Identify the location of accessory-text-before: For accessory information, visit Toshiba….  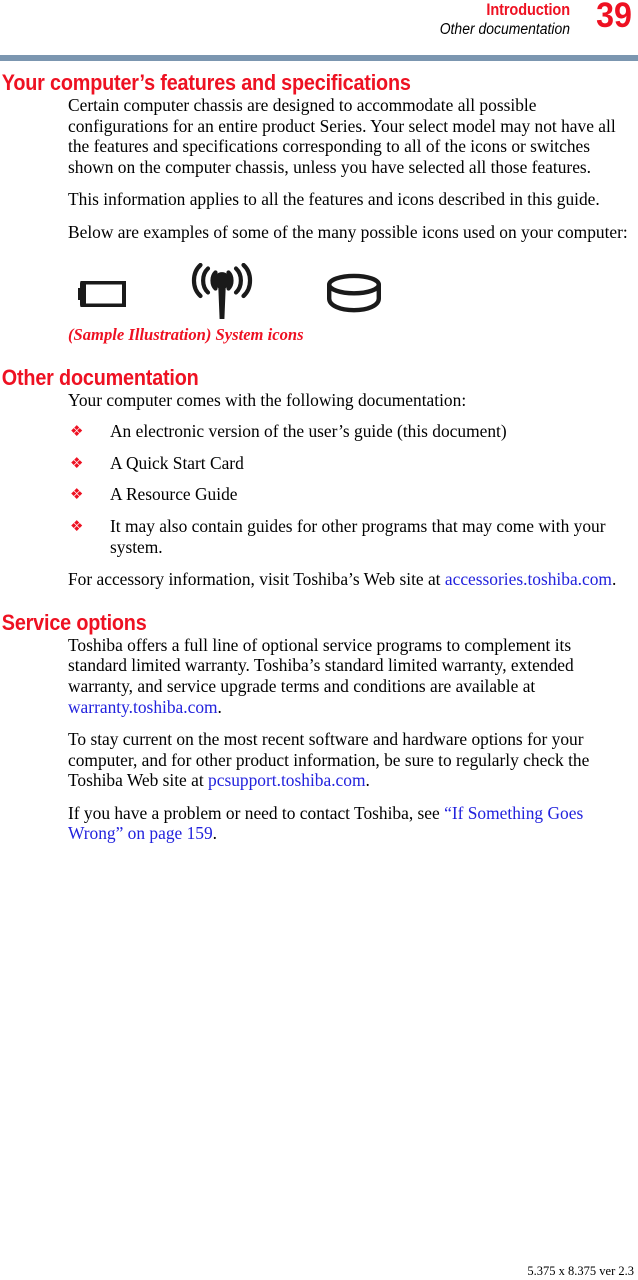
(256, 579).